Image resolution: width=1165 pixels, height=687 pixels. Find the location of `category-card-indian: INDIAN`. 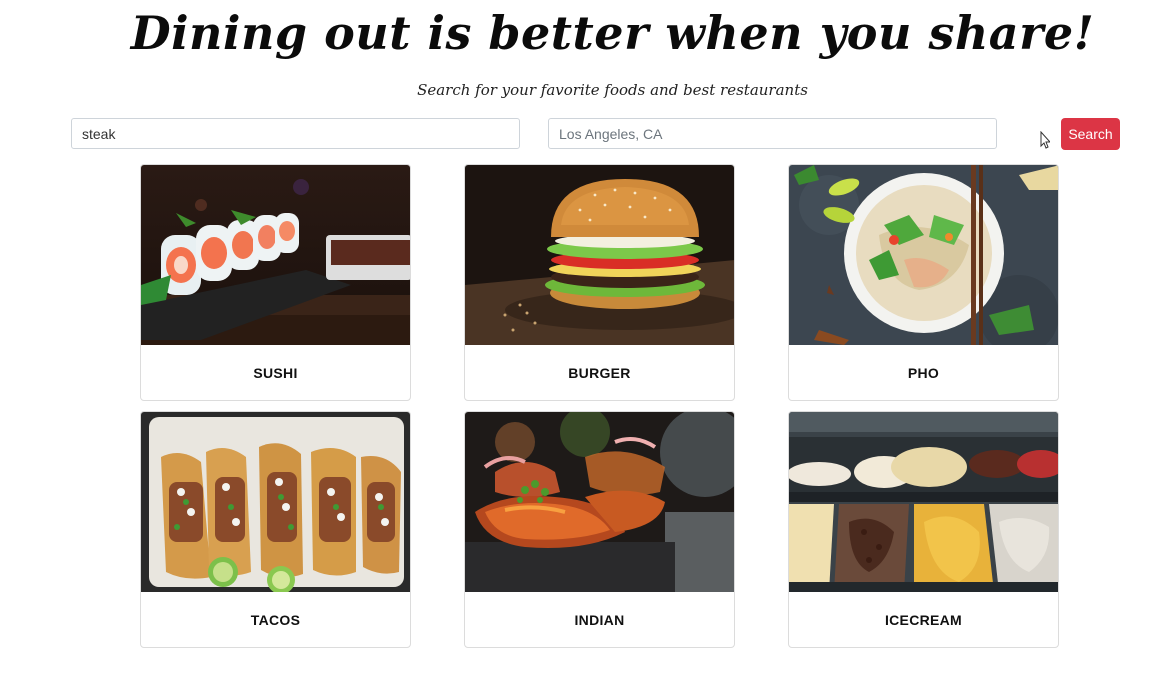

category-card-indian: INDIAN is located at coordinates (599, 529).